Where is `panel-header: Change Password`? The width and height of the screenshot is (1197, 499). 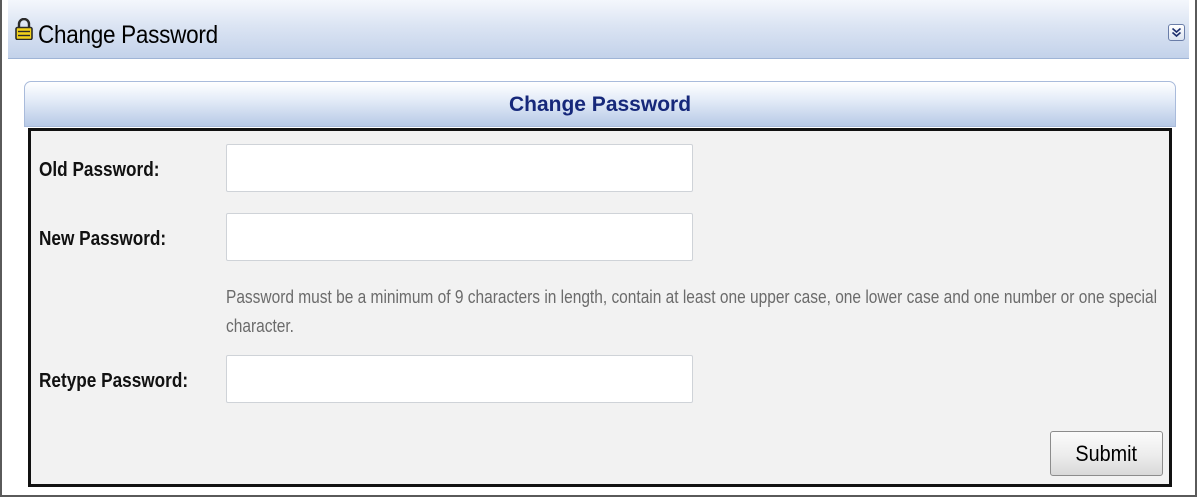
panel-header: Change Password is located at coordinates (600, 104).